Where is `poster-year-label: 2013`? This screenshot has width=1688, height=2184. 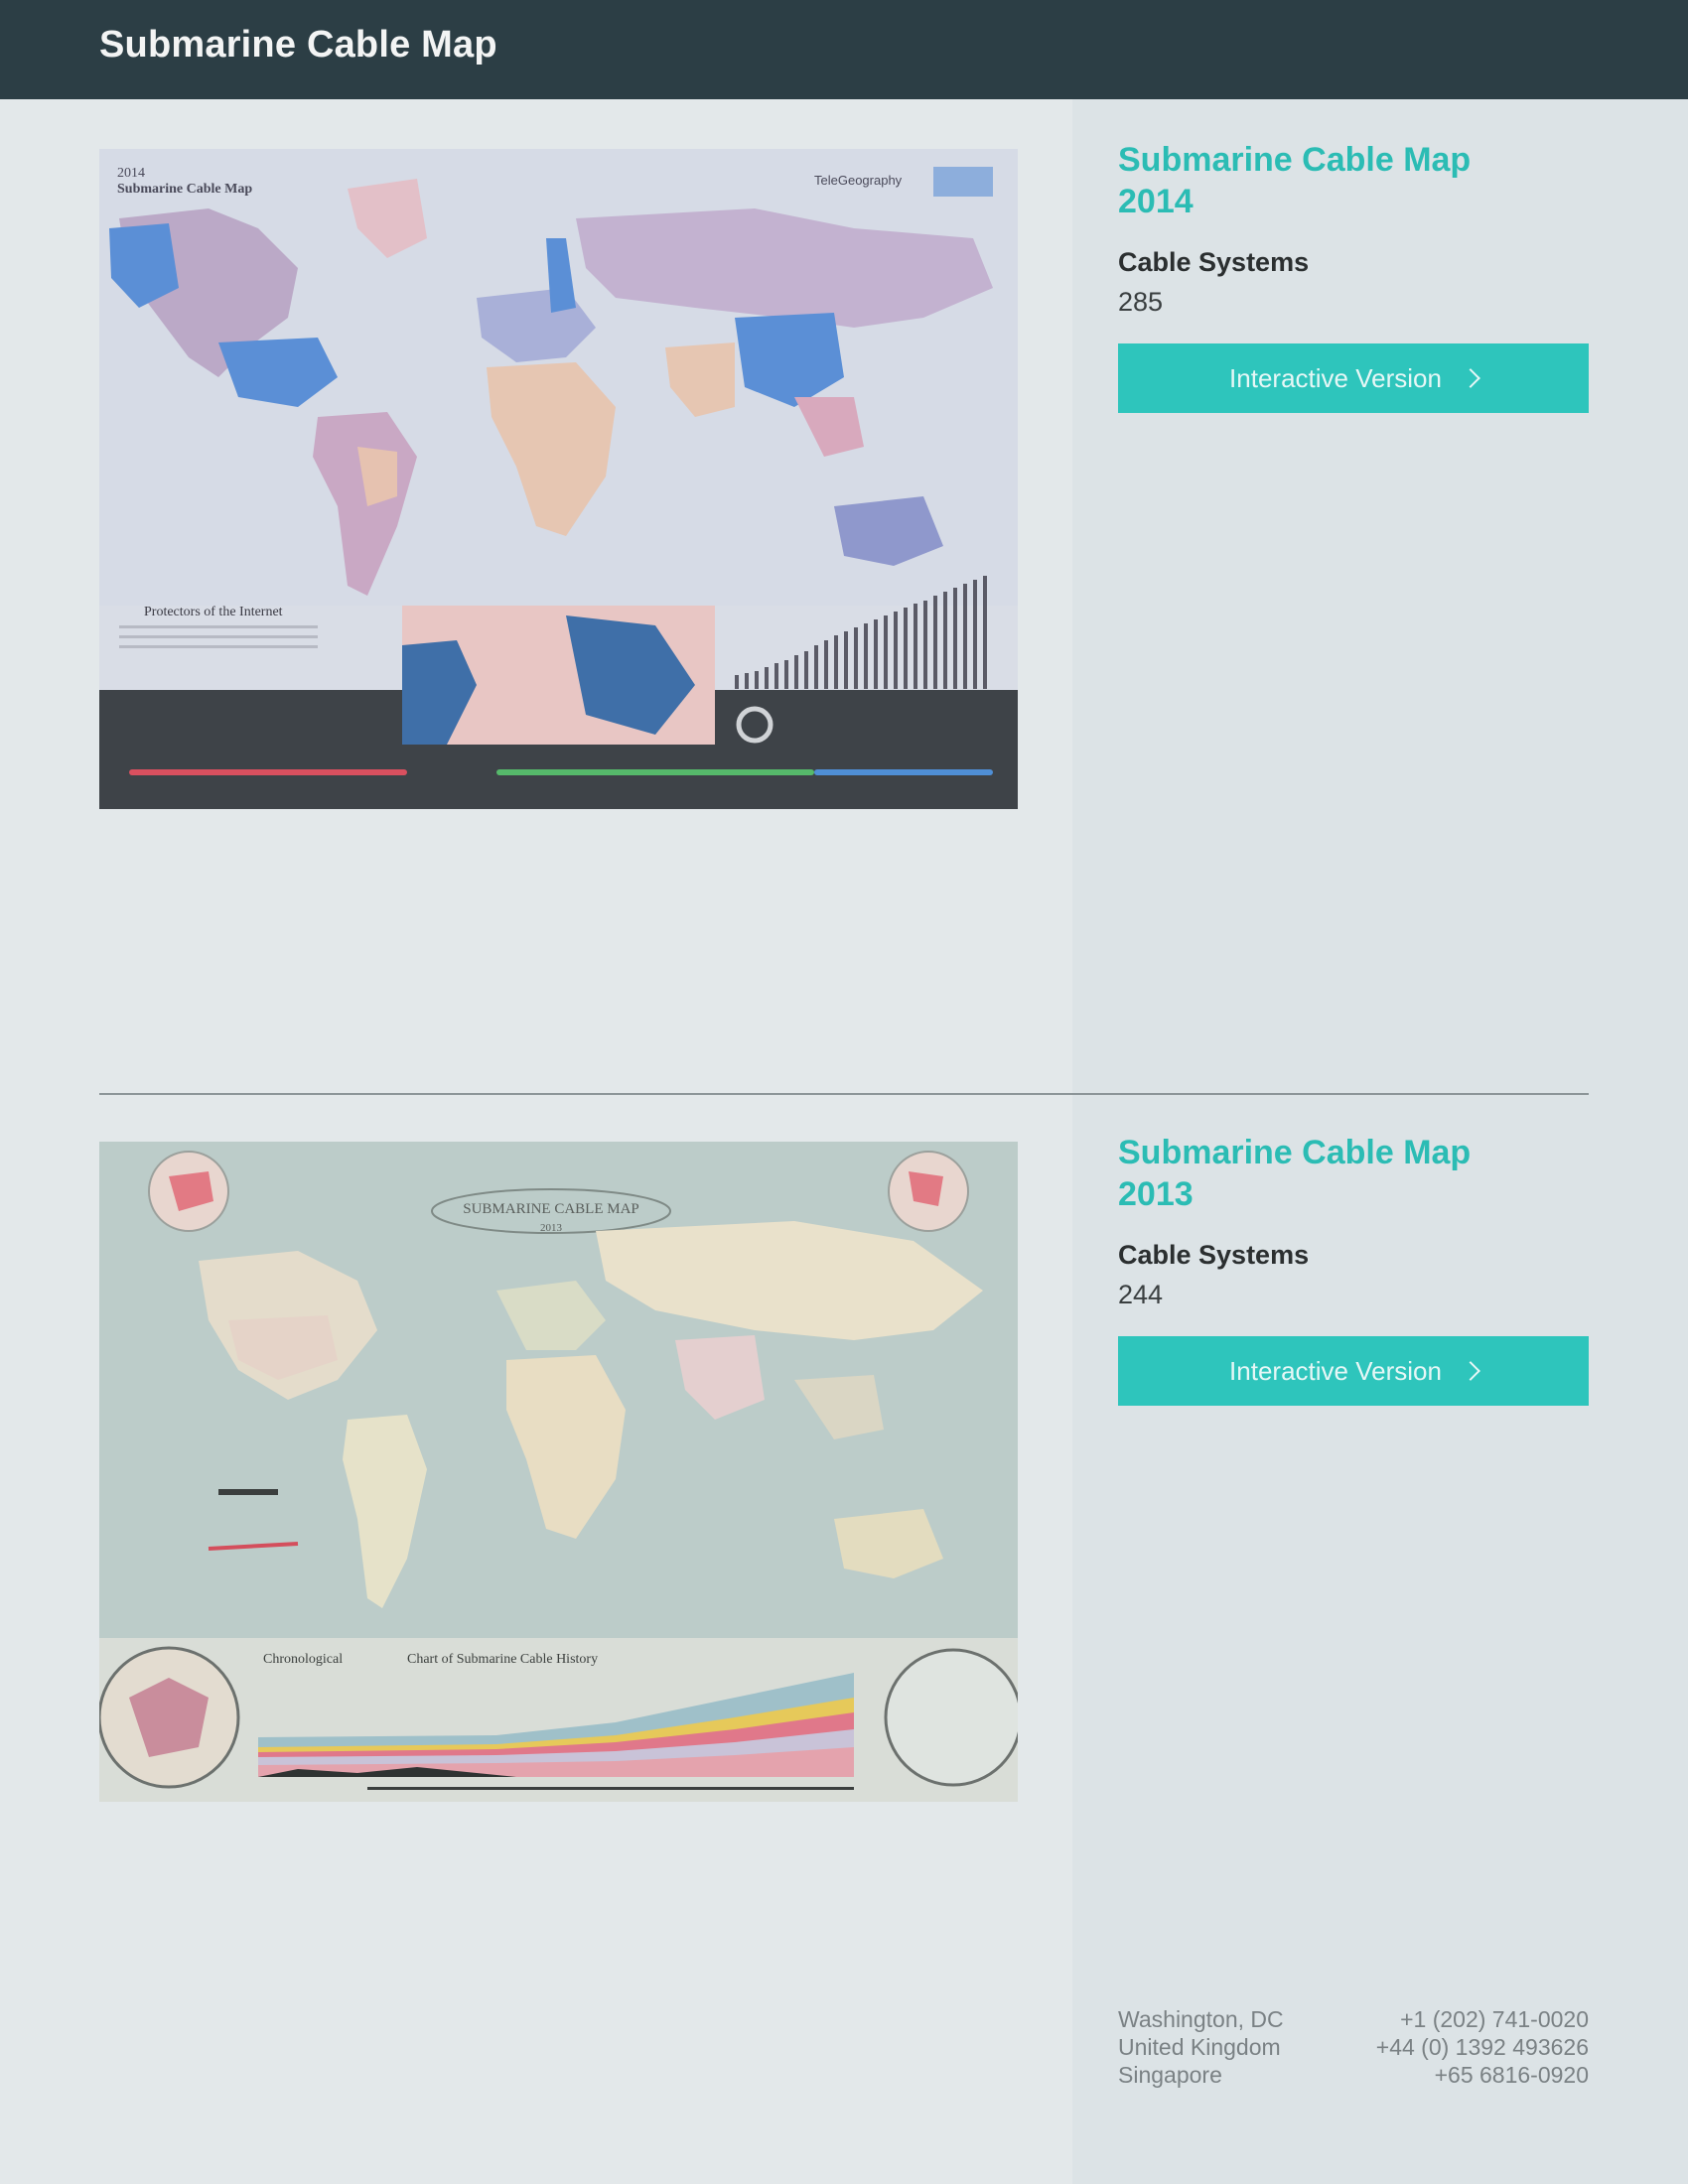
poster-year-label: 2013 is located at coordinates (551, 1228).